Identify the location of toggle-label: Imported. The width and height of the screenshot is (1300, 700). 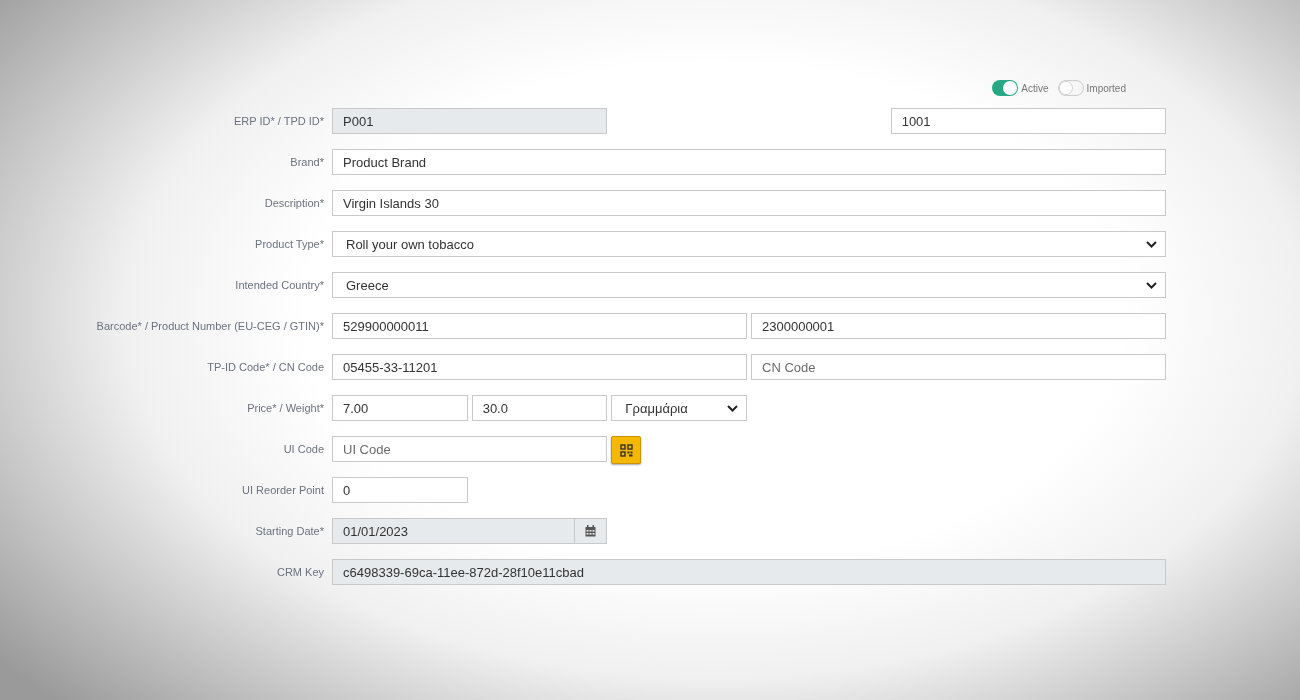
(1106, 88).